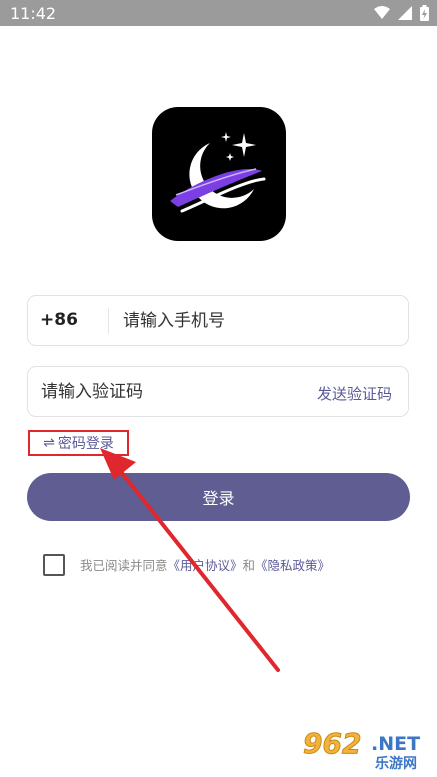 The width and height of the screenshot is (437, 777). What do you see at coordinates (218, 497) in the screenshot?
I see `login-button: 登录` at bounding box center [218, 497].